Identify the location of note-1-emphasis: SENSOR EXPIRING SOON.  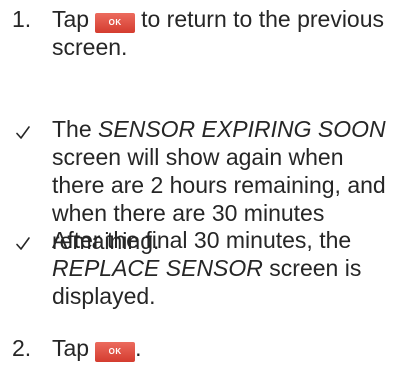
(242, 129).